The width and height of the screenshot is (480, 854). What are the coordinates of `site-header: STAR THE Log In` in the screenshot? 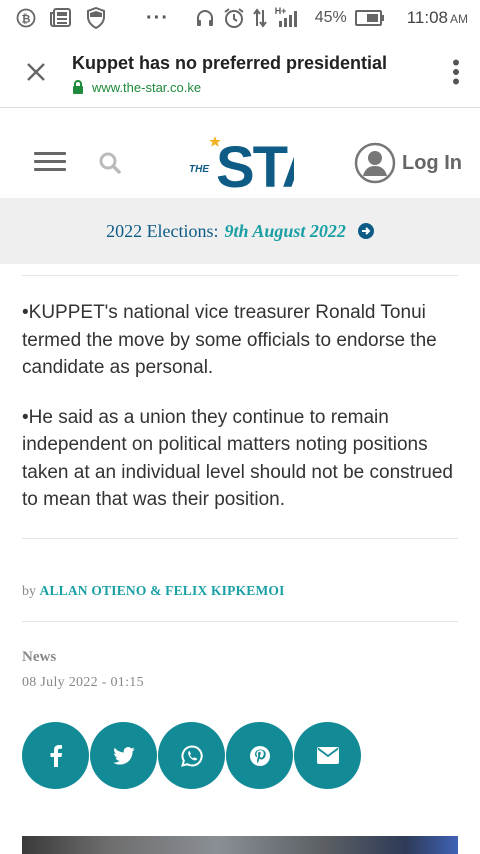 It's located at (240, 154).